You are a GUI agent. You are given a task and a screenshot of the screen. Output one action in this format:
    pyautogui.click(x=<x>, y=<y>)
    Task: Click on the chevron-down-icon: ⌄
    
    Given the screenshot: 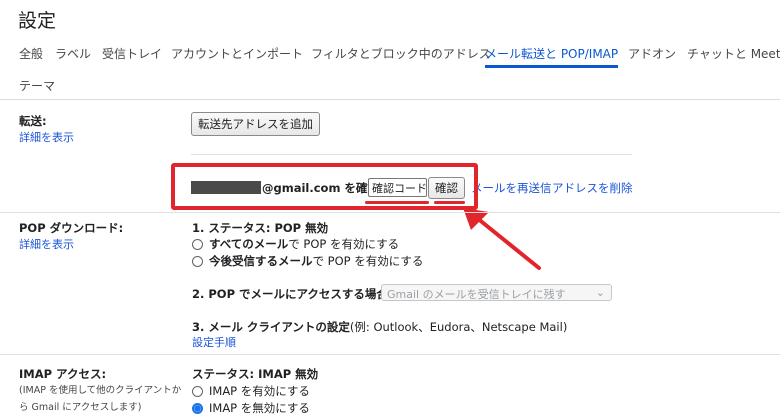 What is the action you would take?
    pyautogui.click(x=600, y=292)
    